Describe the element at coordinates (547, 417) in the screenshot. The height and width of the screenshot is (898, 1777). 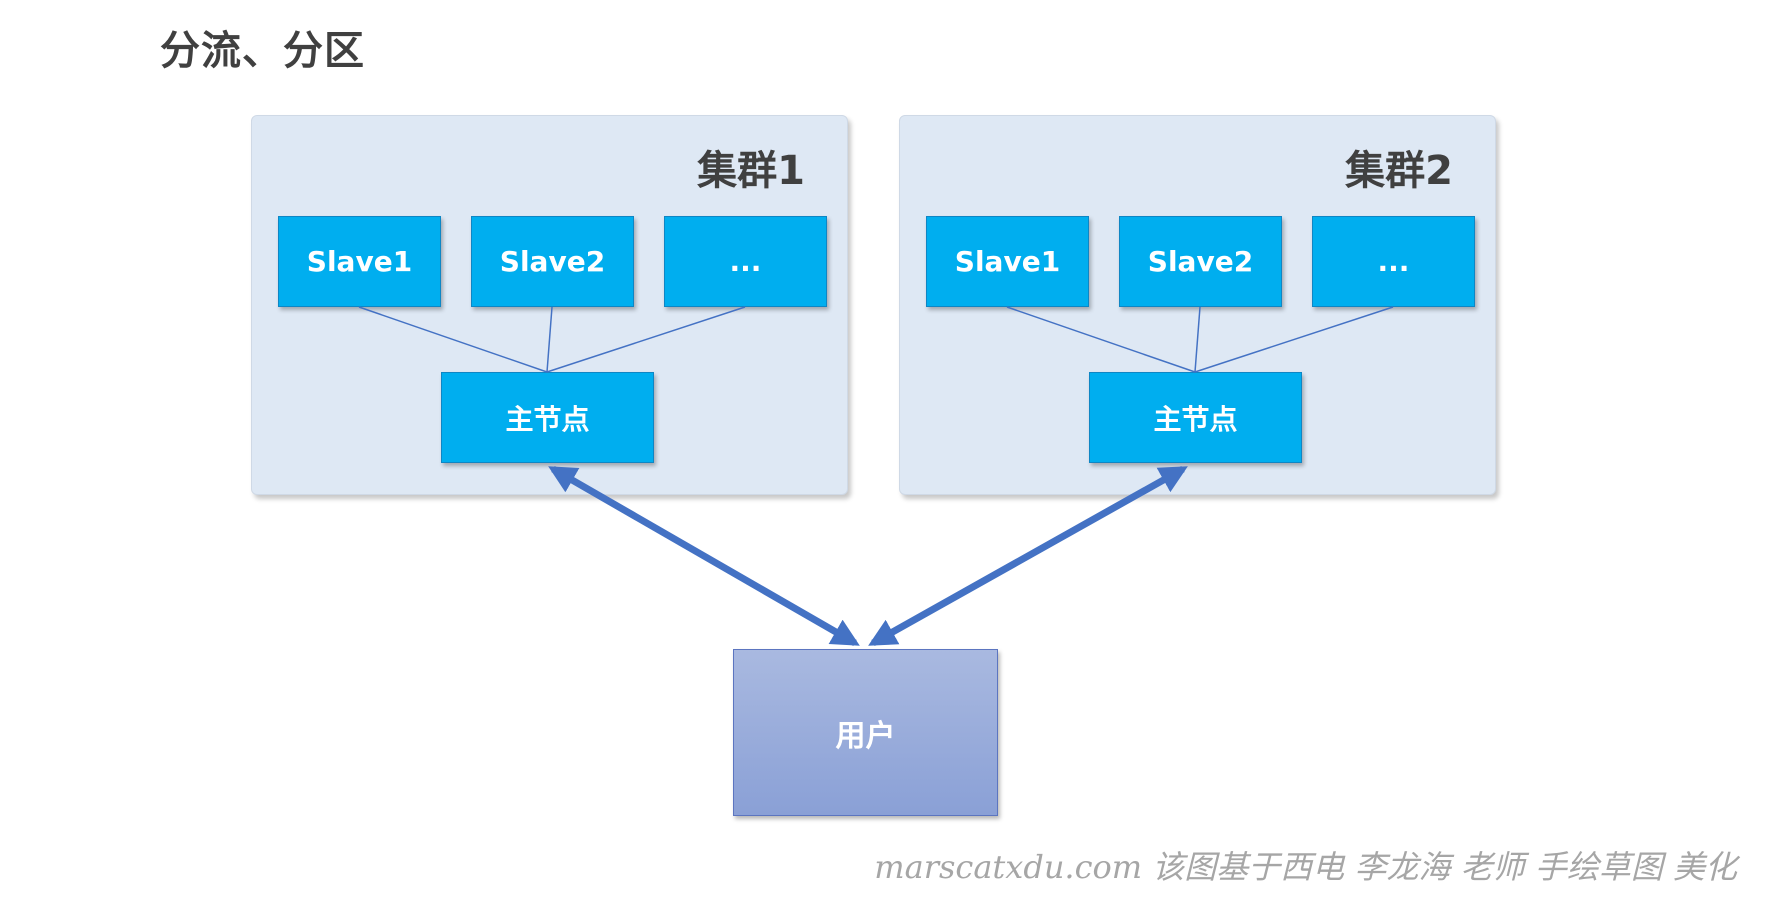
I see `cluster-1-master-node: 主节点` at that location.